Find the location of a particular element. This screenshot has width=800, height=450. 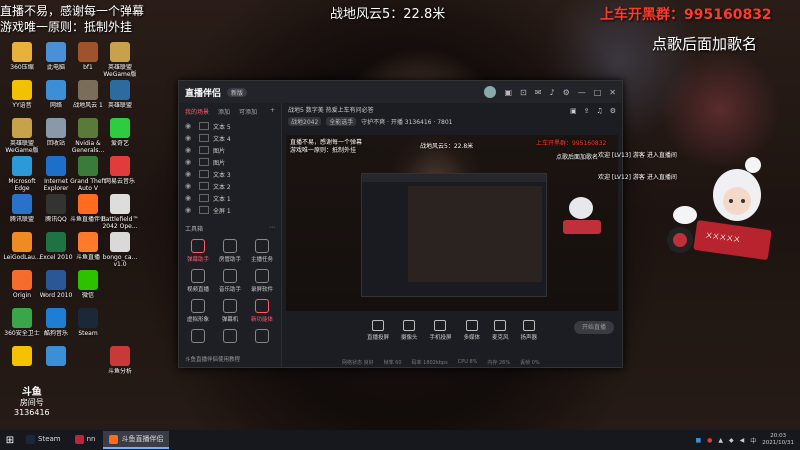

layer-item: ◉ 文本 2 is located at coordinates (230, 186).